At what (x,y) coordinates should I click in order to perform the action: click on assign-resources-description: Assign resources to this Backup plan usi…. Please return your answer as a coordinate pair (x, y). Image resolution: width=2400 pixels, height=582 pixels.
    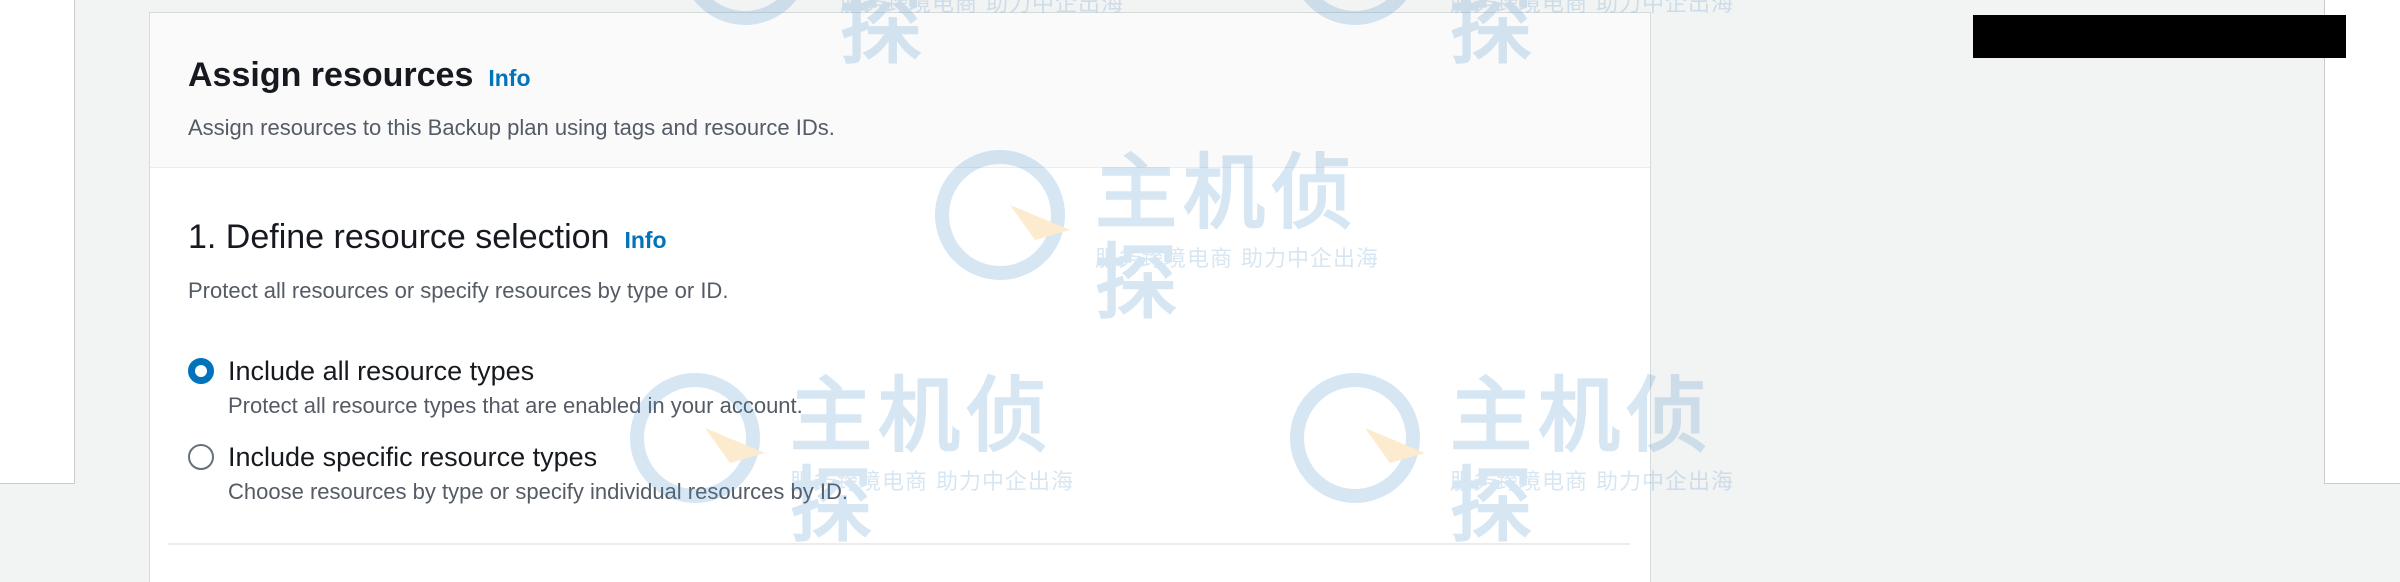
    Looking at the image, I should click on (511, 127).